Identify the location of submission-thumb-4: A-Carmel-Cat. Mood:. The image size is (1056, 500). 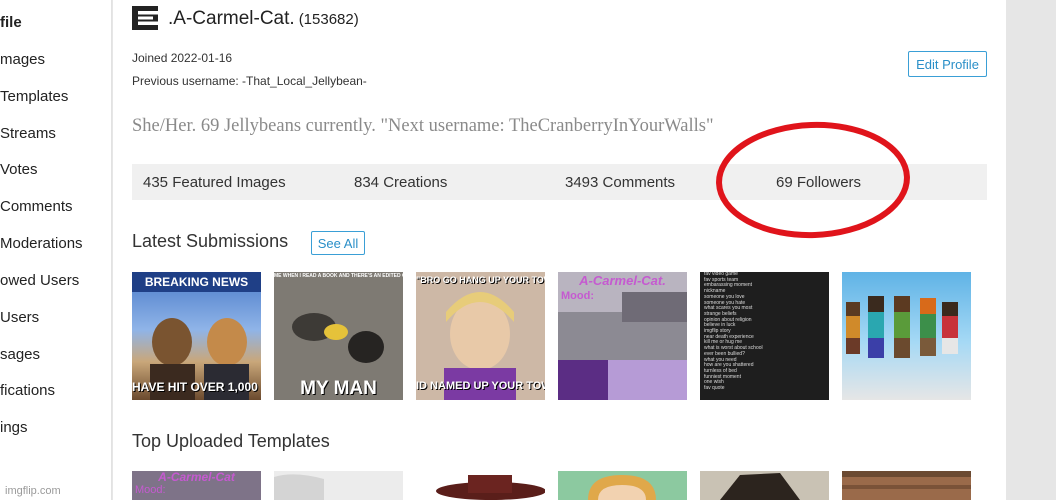
(622, 336).